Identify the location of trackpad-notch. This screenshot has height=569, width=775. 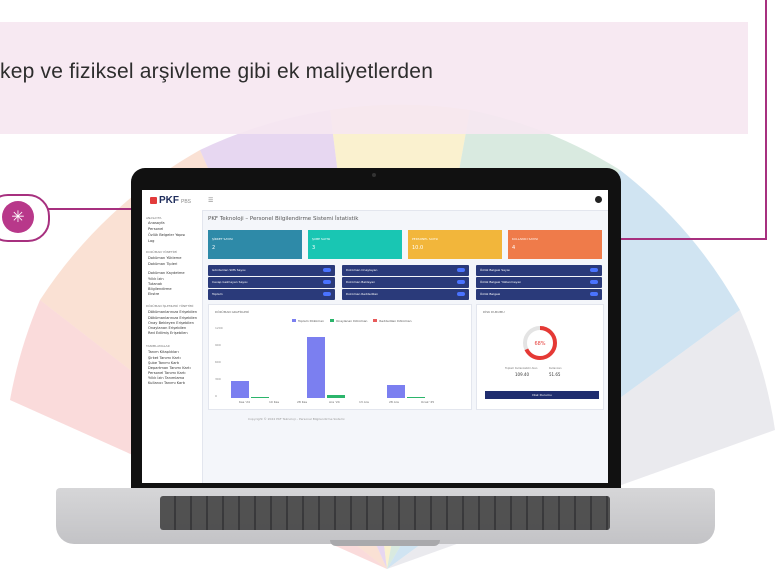
(385, 543).